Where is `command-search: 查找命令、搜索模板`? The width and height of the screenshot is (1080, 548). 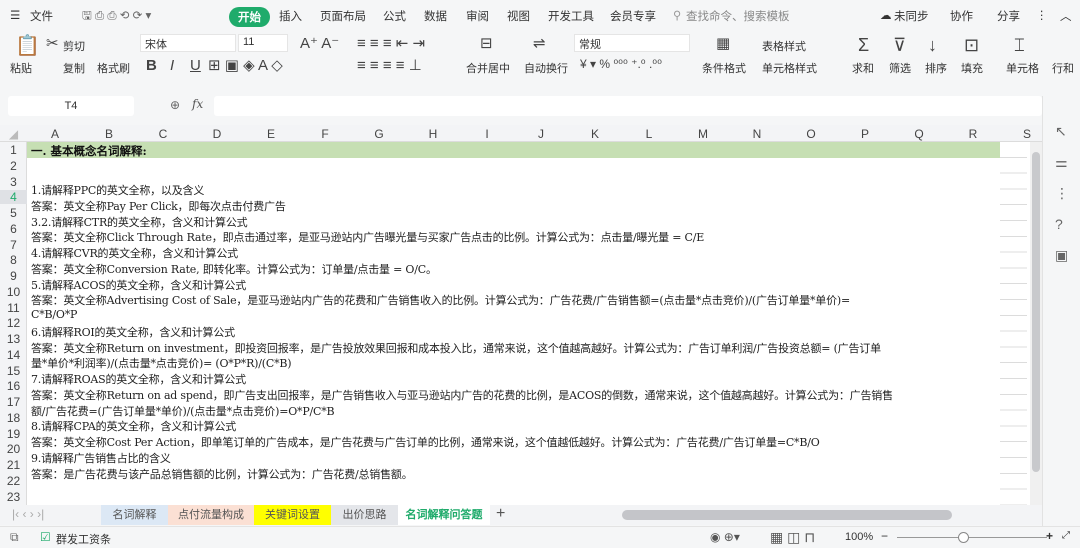
command-search: 查找命令、搜索模板 is located at coordinates (738, 16).